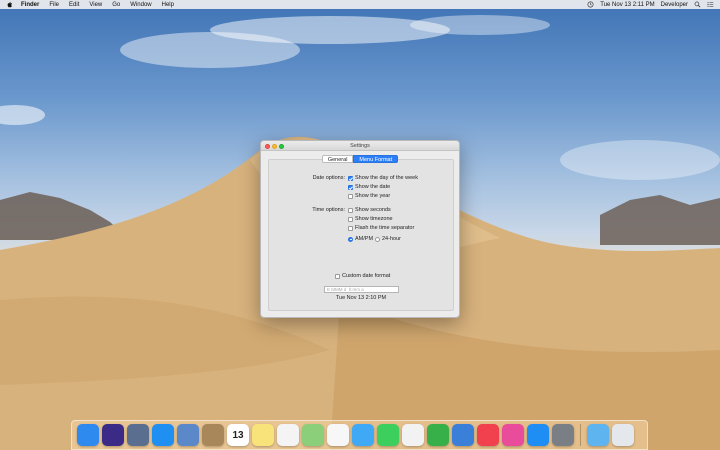 This screenshot has height=450, width=720. Describe the element at coordinates (288, 435) in the screenshot. I see `reminders-icon` at that location.